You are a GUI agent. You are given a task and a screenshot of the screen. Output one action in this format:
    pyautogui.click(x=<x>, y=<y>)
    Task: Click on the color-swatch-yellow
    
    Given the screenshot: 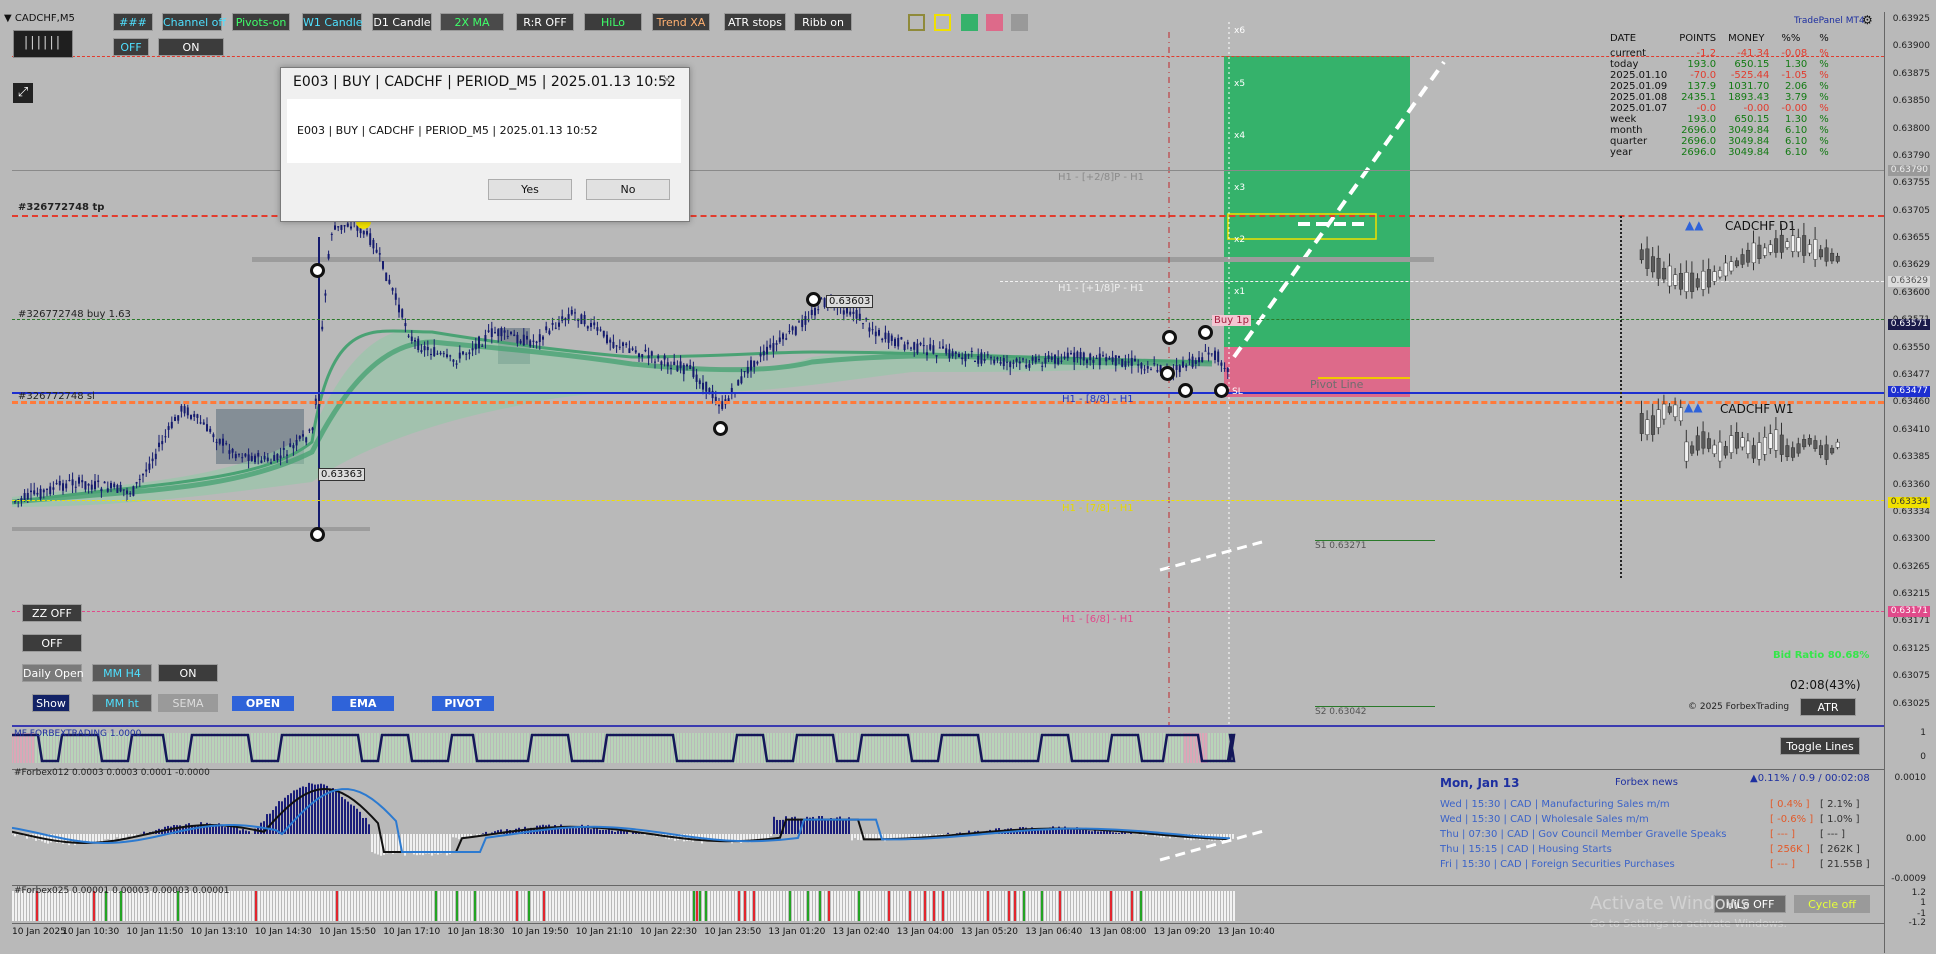 What is the action you would take?
    pyautogui.click(x=942, y=22)
    